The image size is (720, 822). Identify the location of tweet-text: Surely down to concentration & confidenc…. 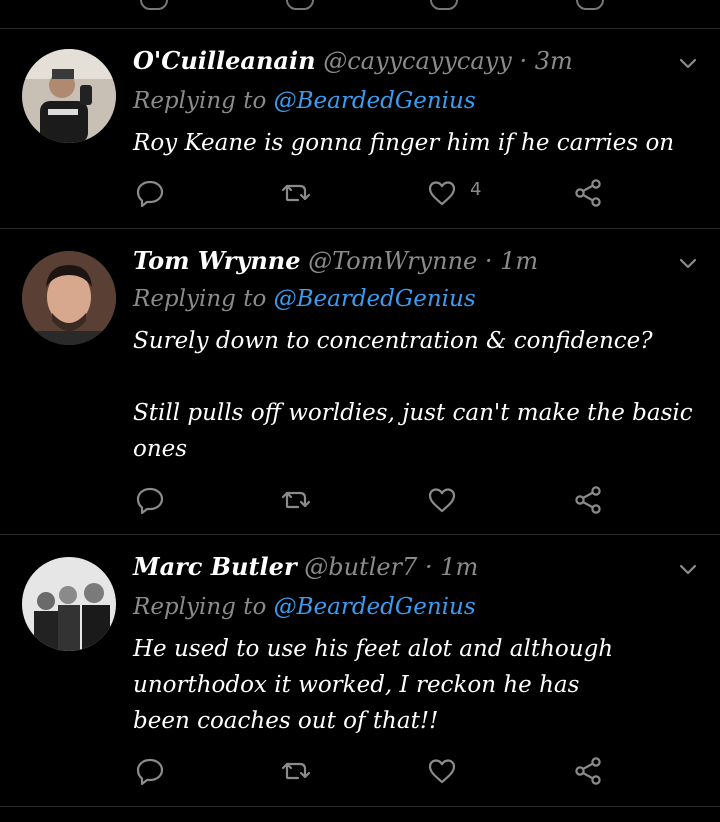
(413, 395).